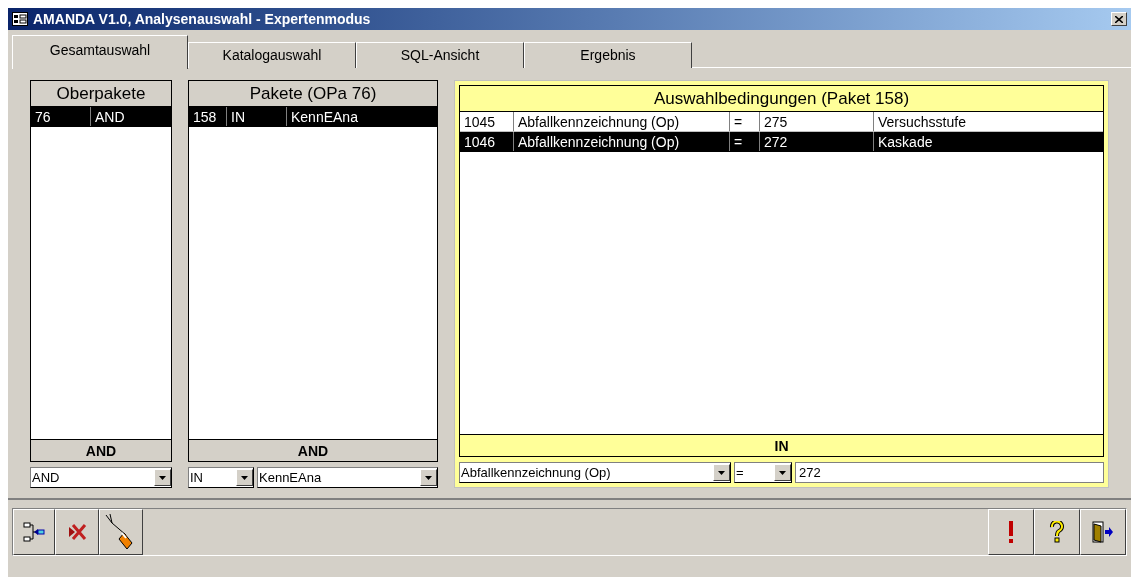 This screenshot has height=577, width=1131. What do you see at coordinates (817, 121) in the screenshot?
I see `list-cell: 275` at bounding box center [817, 121].